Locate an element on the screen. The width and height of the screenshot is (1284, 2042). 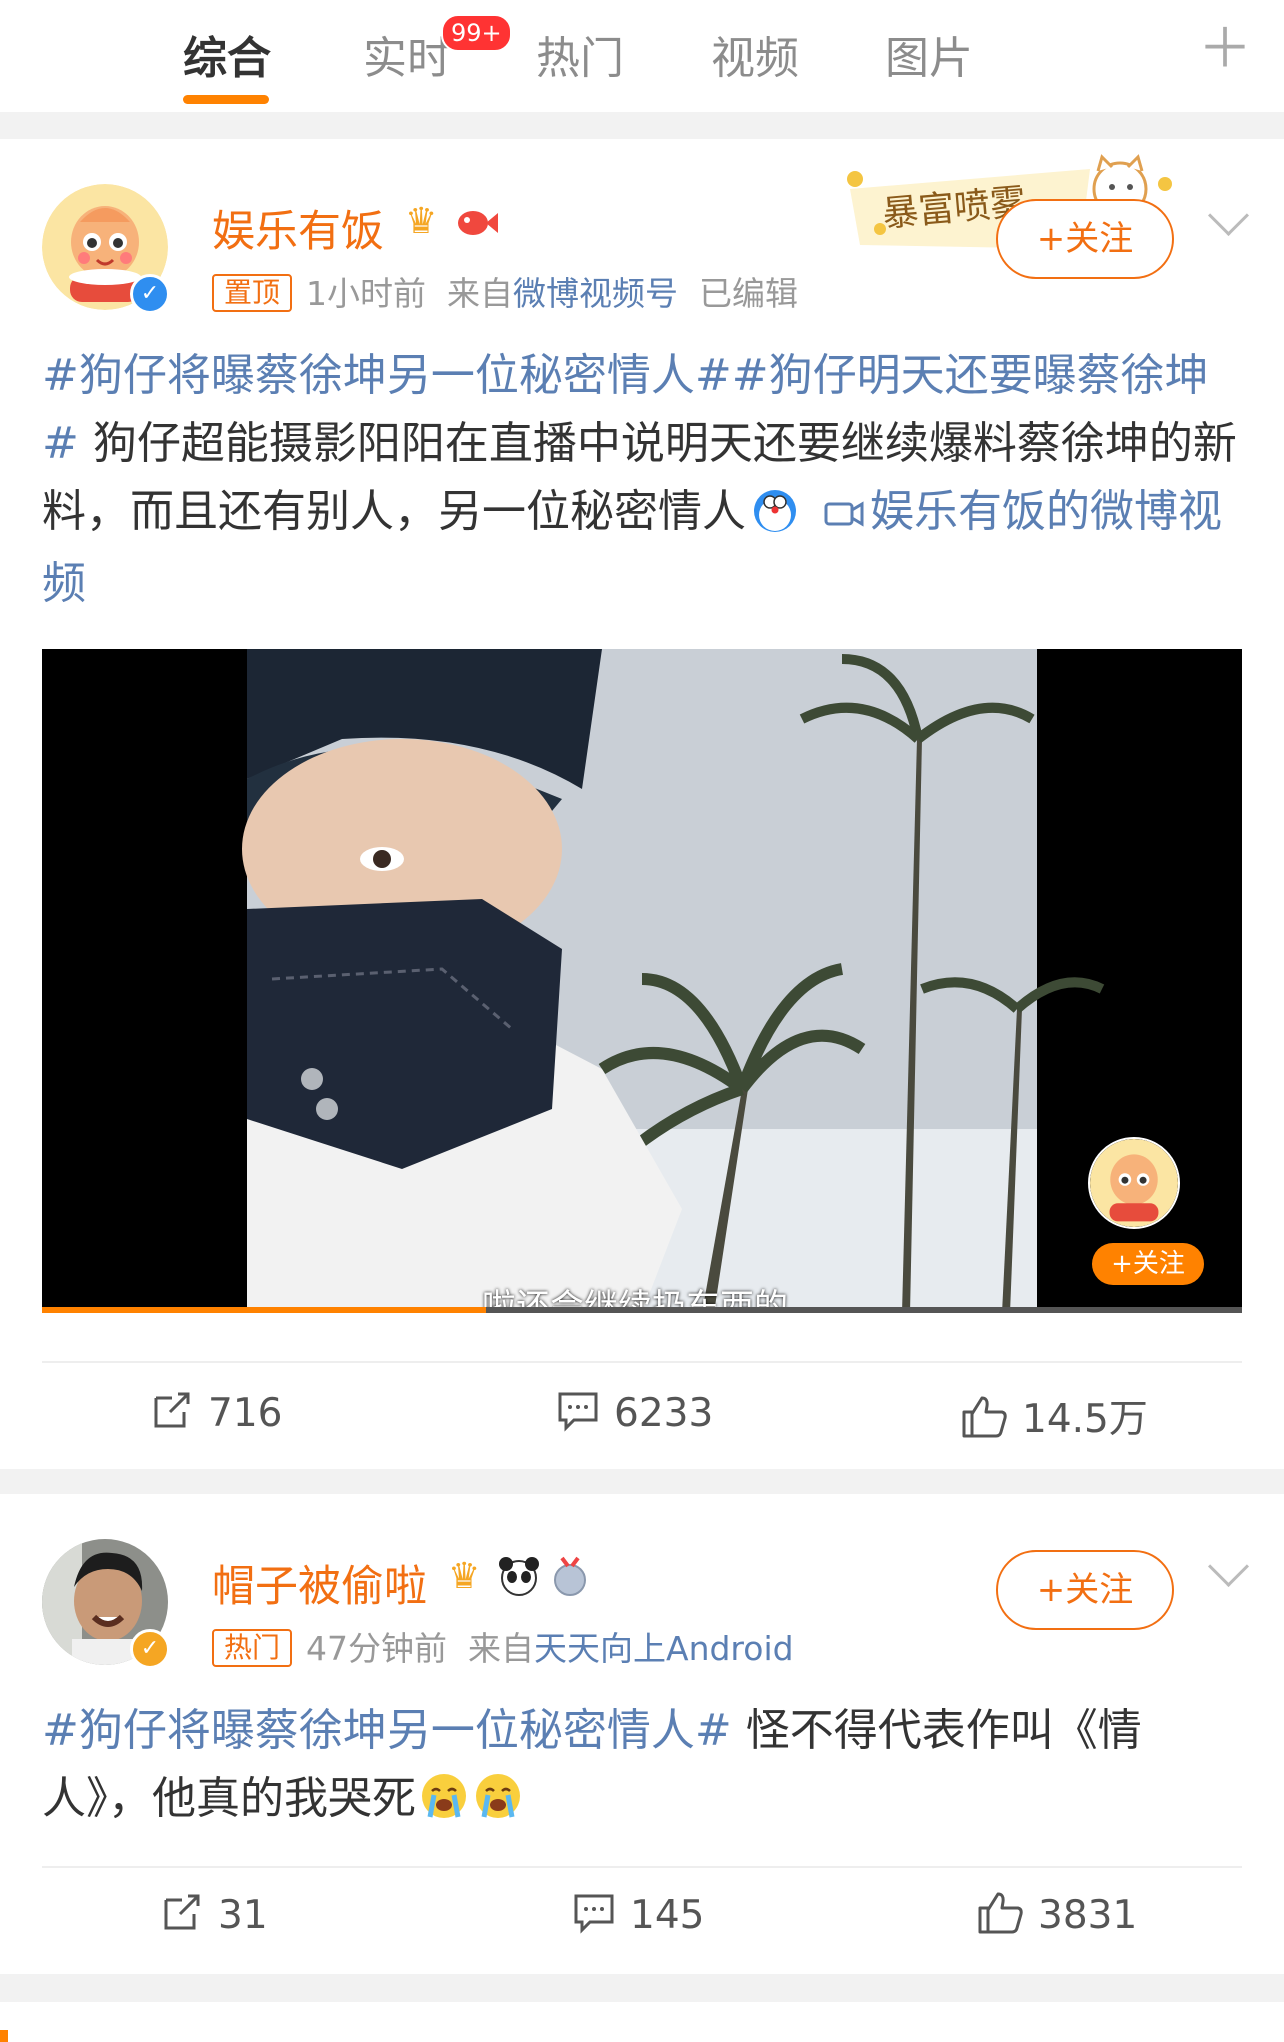
comment-count: 6233 is located at coordinates (664, 1413).